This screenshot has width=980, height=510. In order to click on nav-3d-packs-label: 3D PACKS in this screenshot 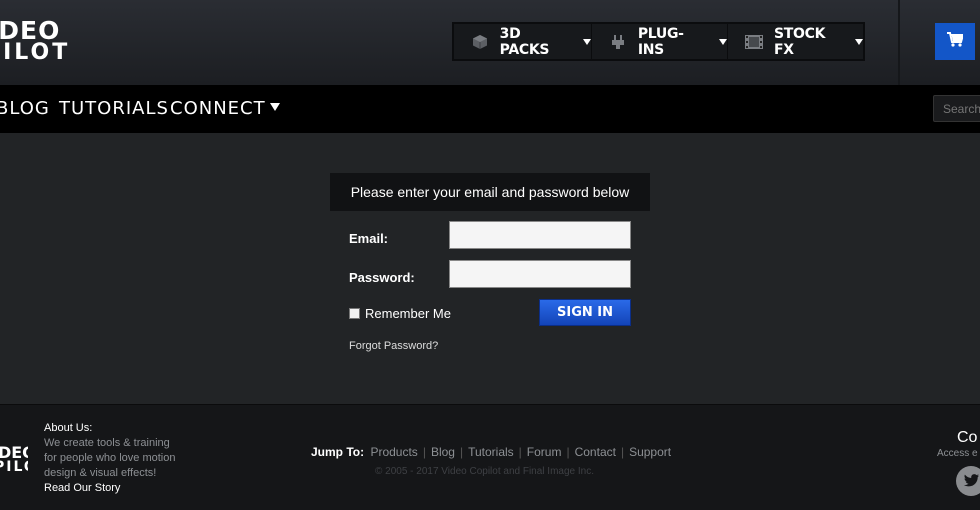, I will do `click(524, 41)`.